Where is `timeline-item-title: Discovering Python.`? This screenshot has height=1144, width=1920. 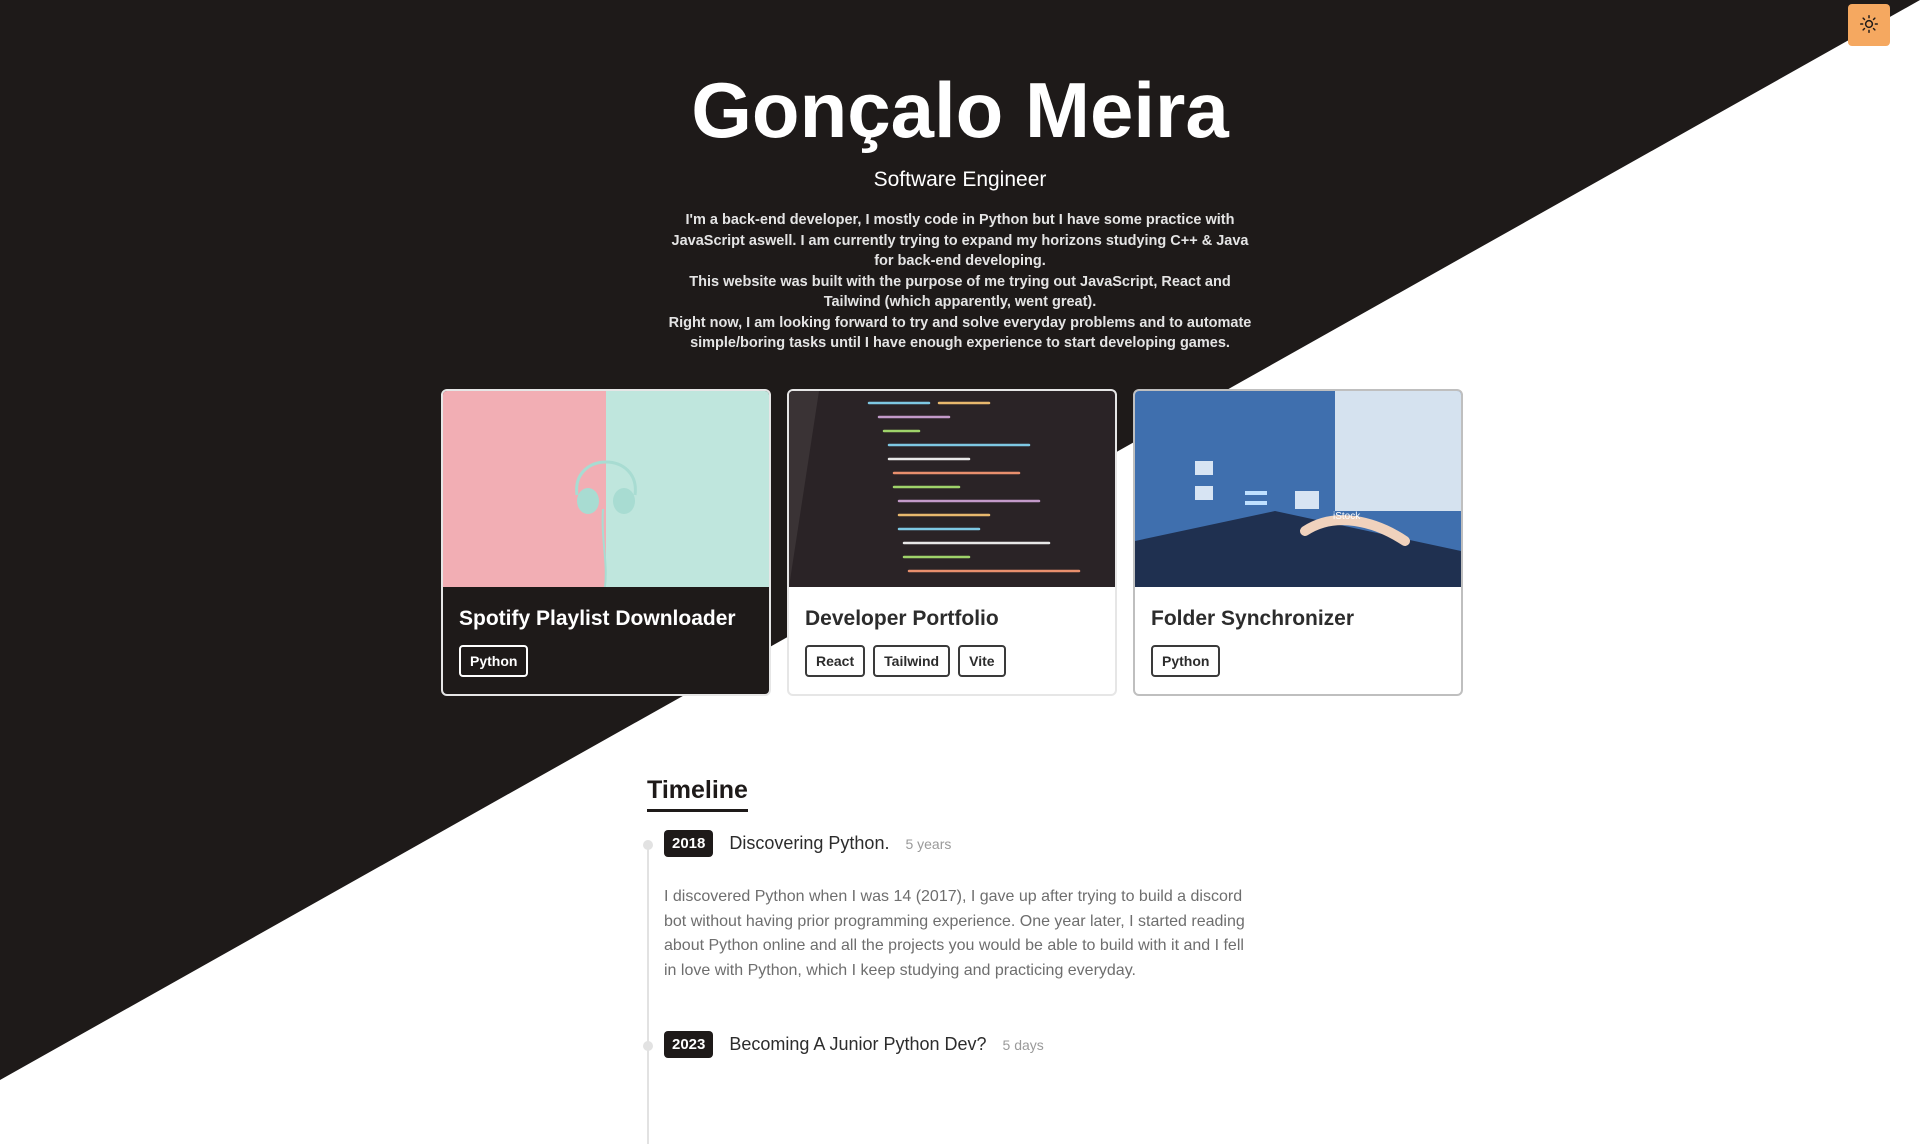
timeline-item-title: Discovering Python. is located at coordinates (809, 843).